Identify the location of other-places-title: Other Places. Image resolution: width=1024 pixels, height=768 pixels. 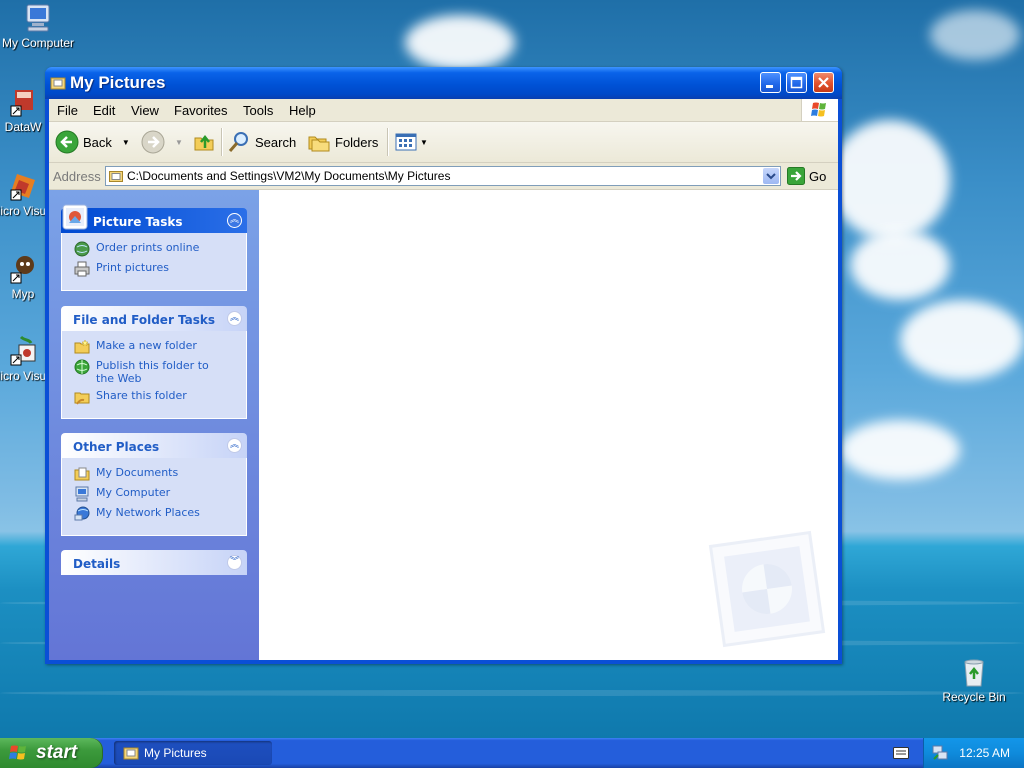
(116, 447).